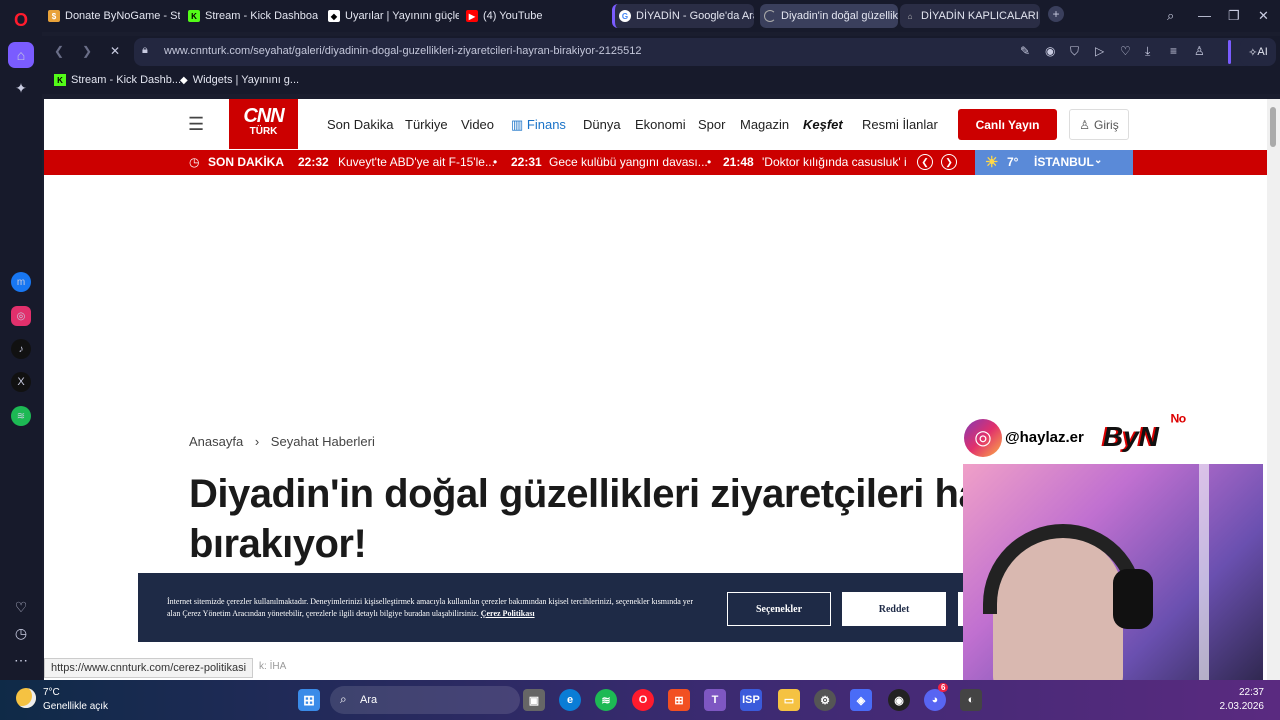  I want to click on loading-icon, so click(770, 16).